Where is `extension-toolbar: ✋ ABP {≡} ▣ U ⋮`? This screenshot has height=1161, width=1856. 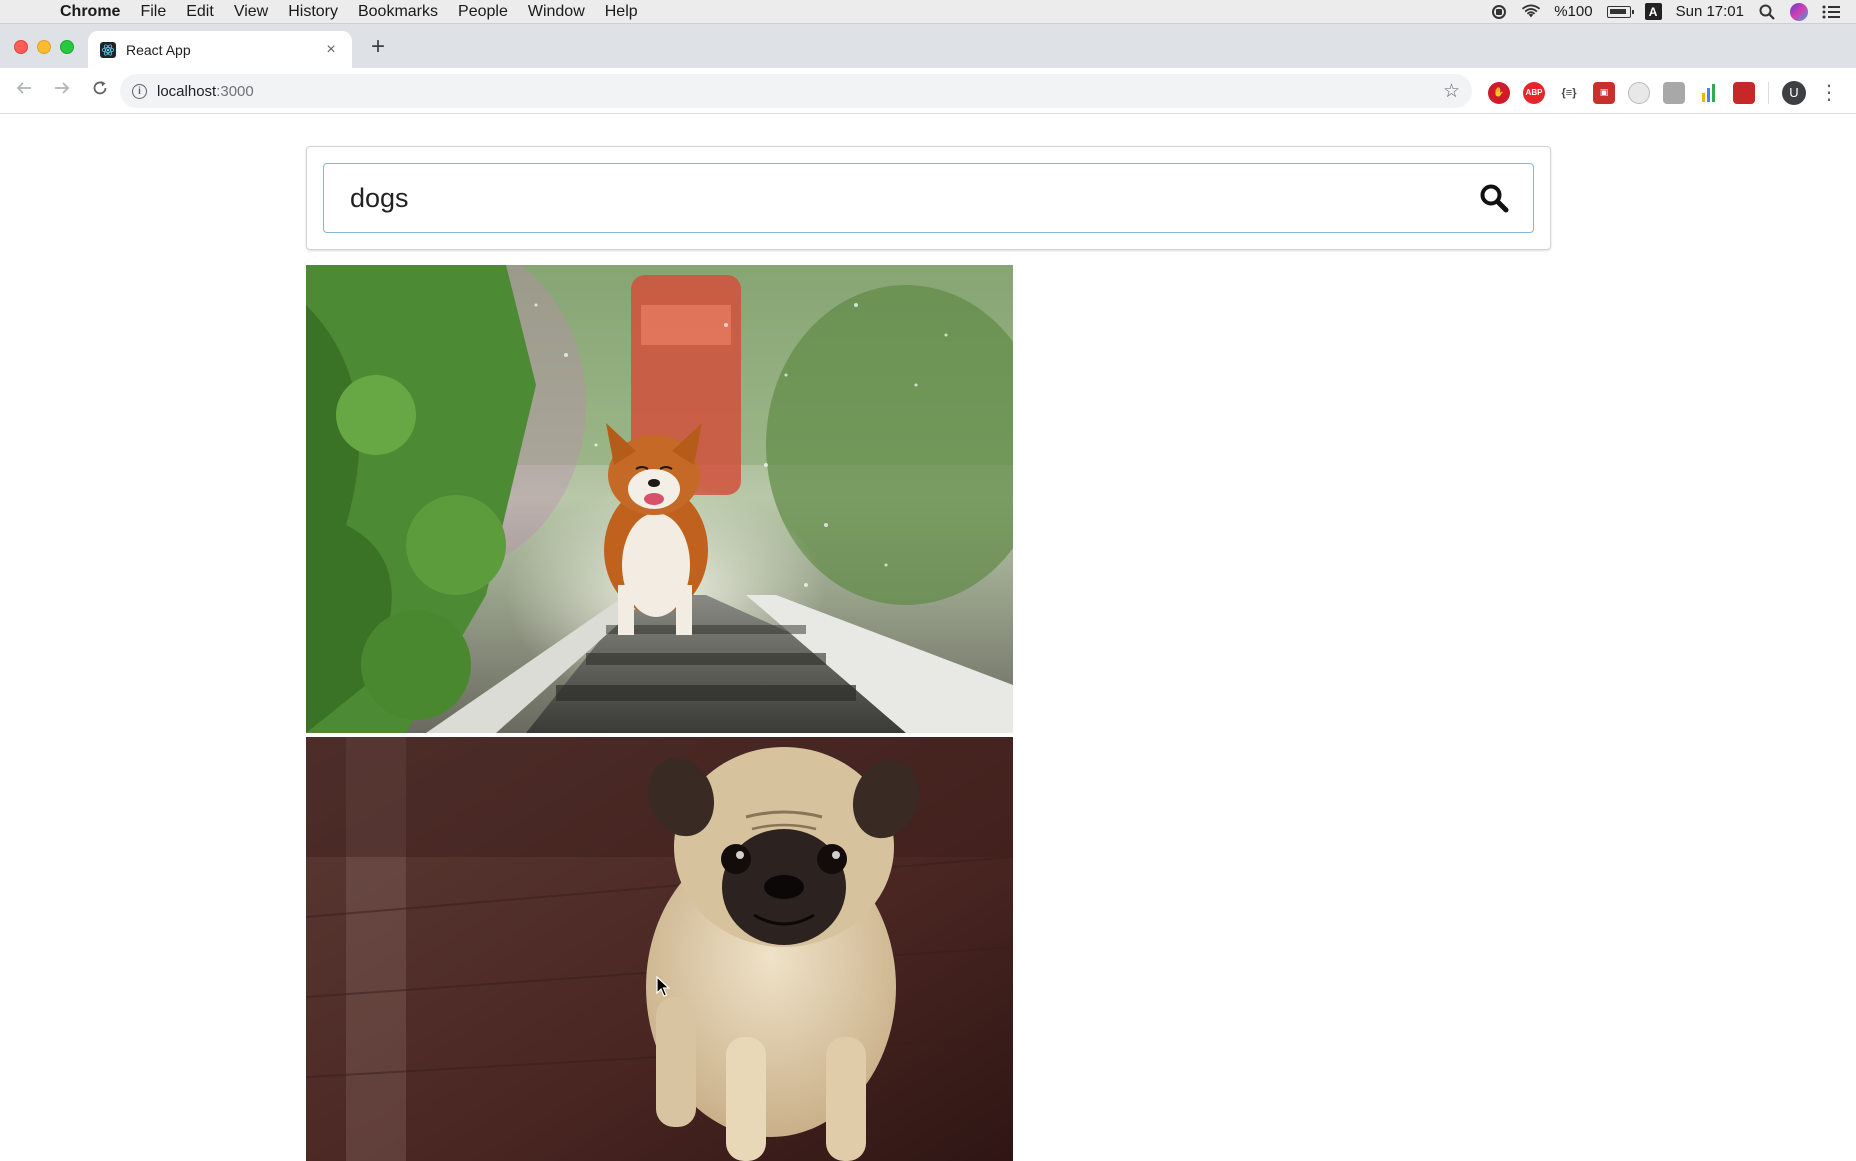
extension-toolbar: ✋ ABP {≡} ▣ U ⋮ is located at coordinates (1663, 92).